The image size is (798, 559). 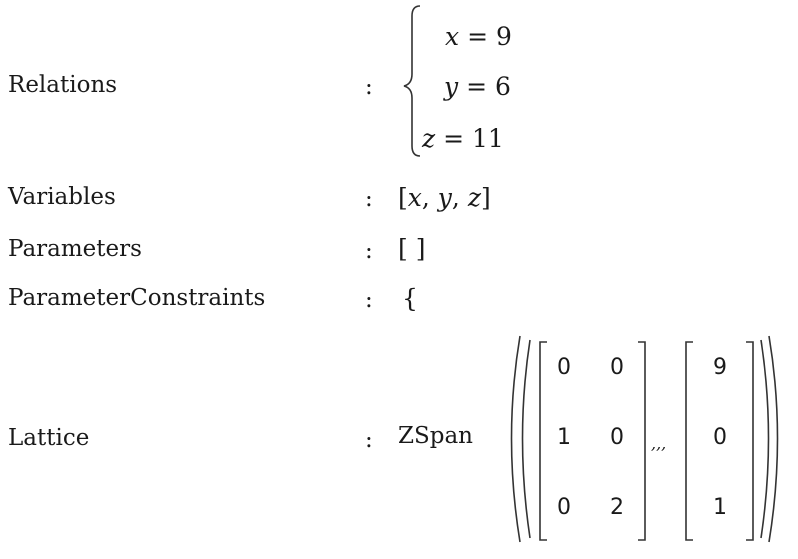 I want to click on matrix-cell-2-1: 2, so click(x=617, y=507).